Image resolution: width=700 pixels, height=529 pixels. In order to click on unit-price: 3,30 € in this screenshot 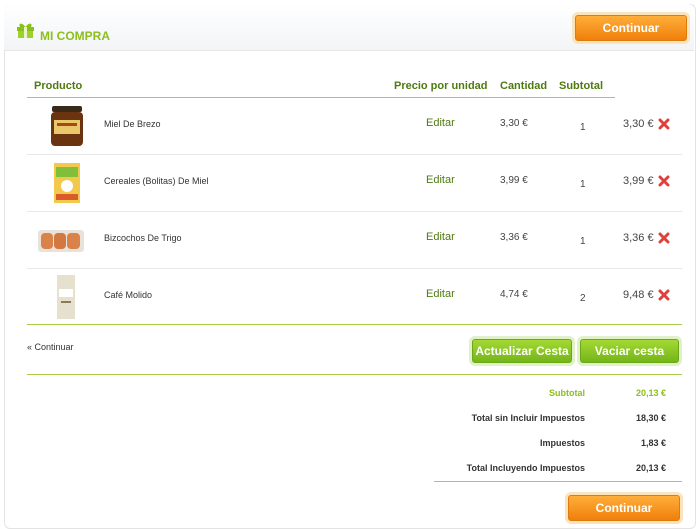, I will do `click(514, 123)`.